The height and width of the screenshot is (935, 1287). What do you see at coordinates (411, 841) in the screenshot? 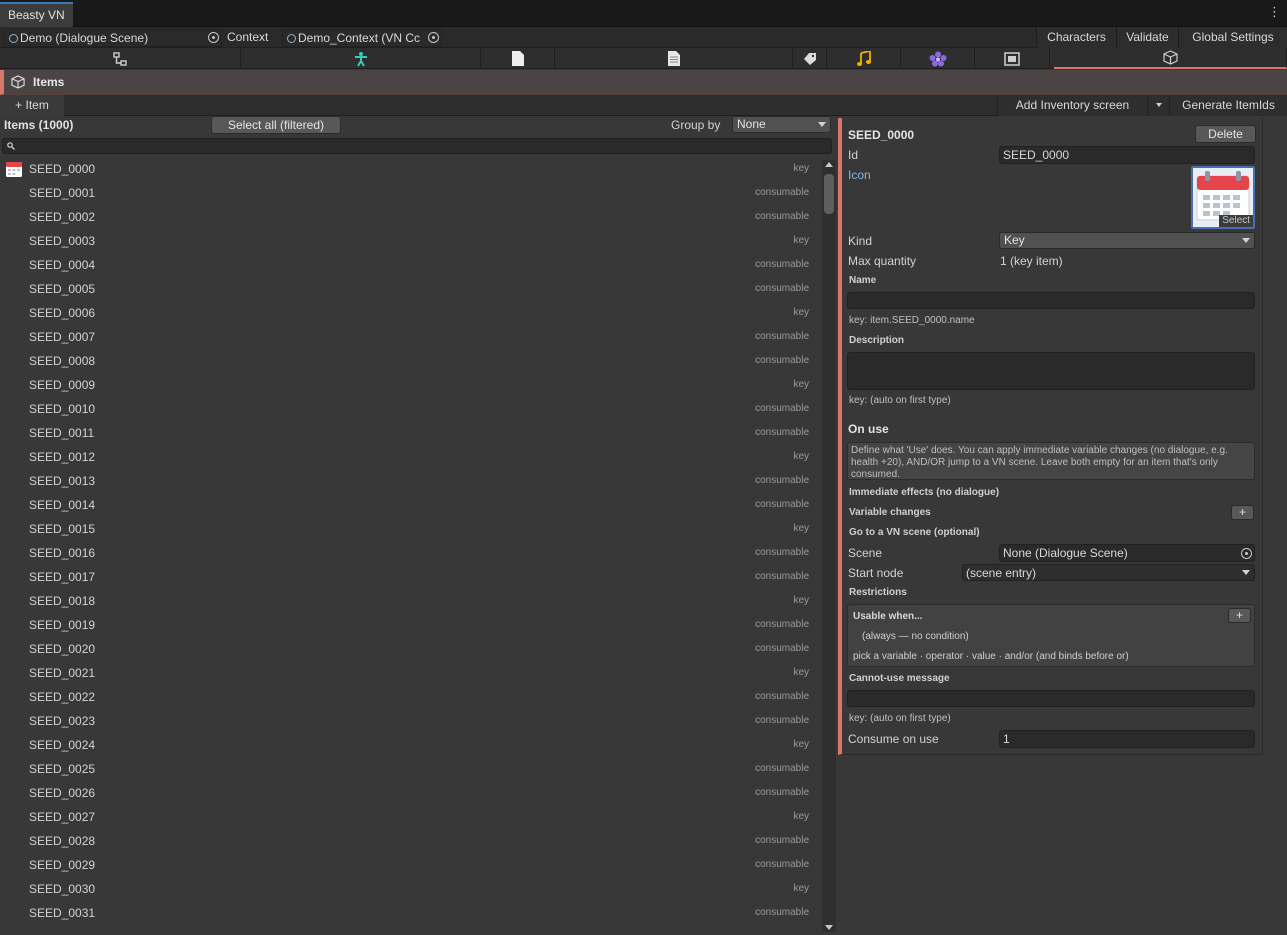
I see `list-item: SEED_0028 consumable` at bounding box center [411, 841].